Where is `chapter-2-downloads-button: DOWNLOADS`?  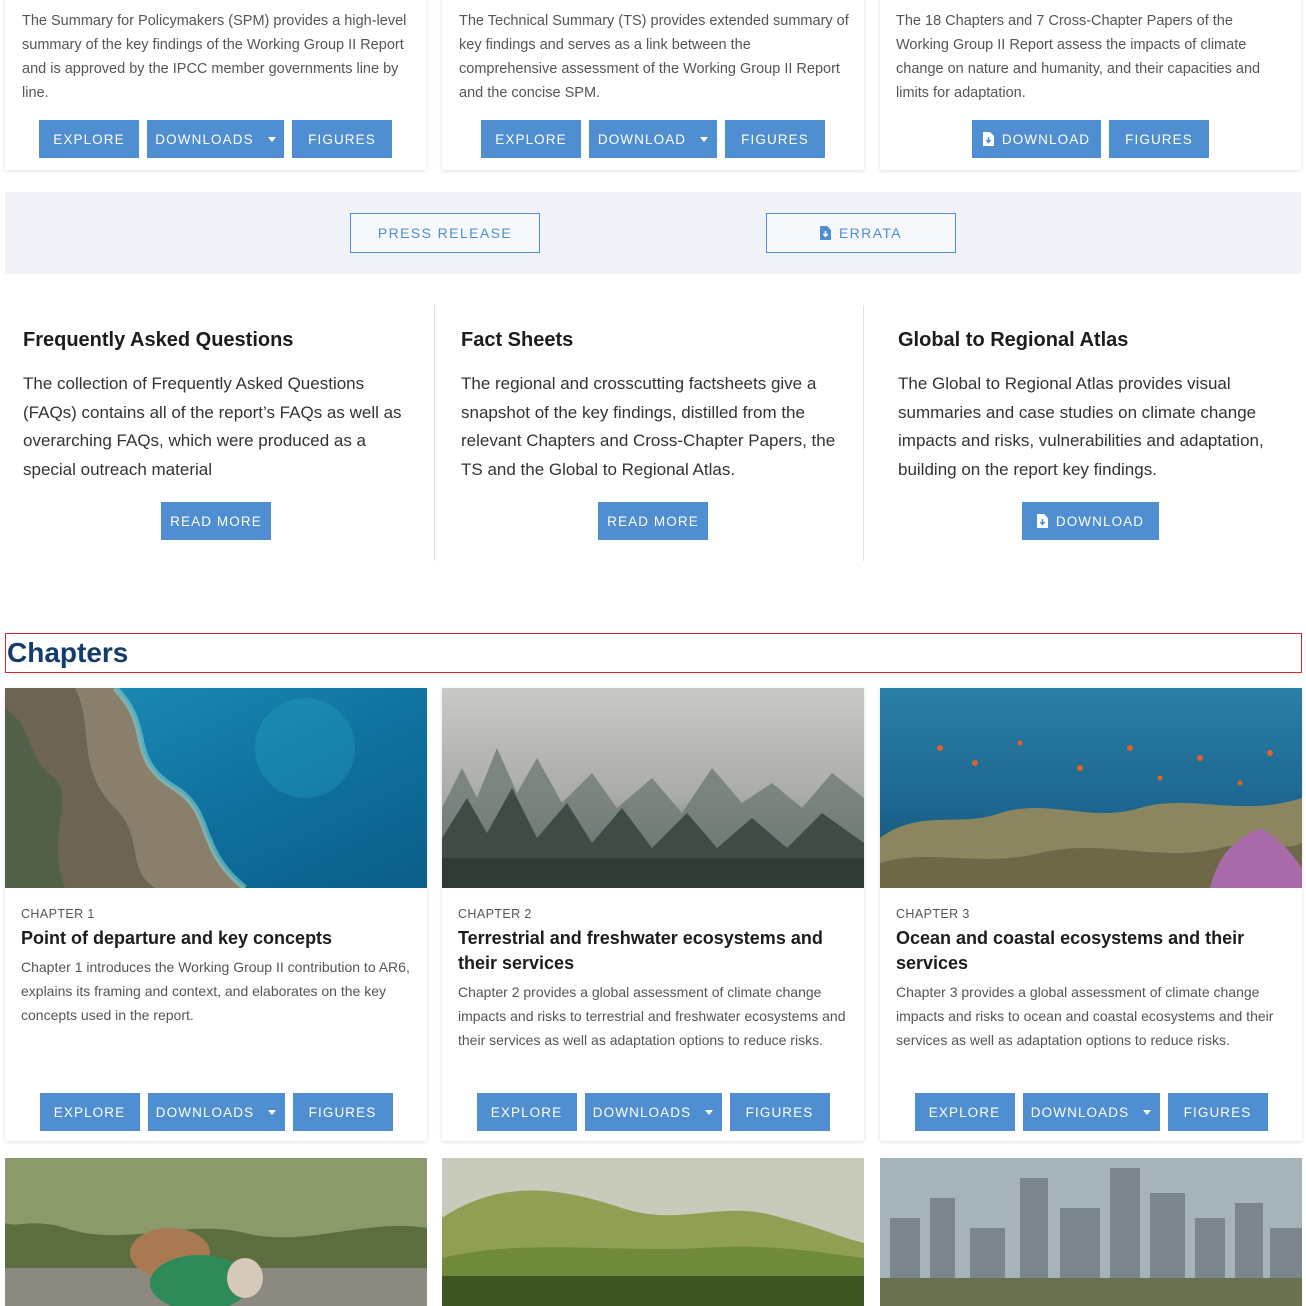 chapter-2-downloads-button: DOWNLOADS is located at coordinates (653, 1112).